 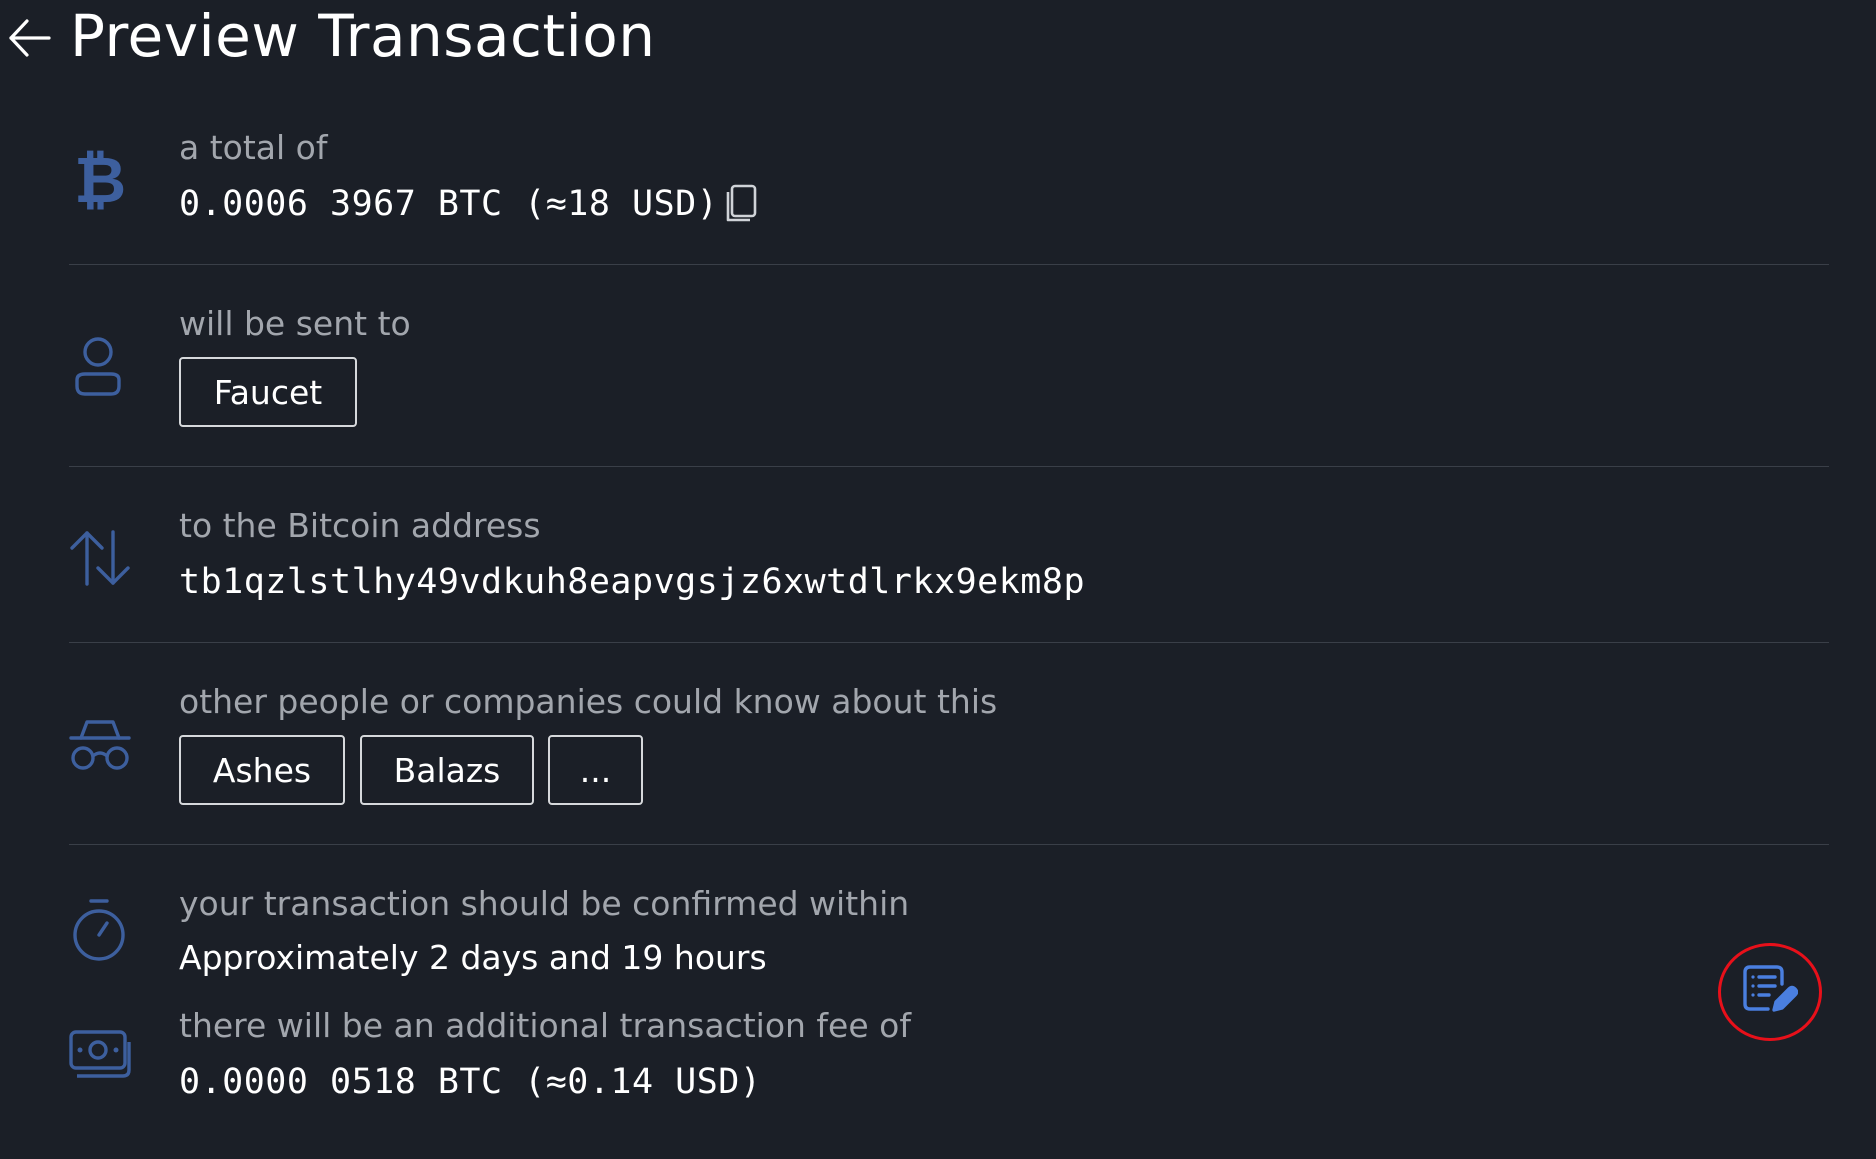 What do you see at coordinates (363, 36) in the screenshot?
I see `page-title: Preview Transaction` at bounding box center [363, 36].